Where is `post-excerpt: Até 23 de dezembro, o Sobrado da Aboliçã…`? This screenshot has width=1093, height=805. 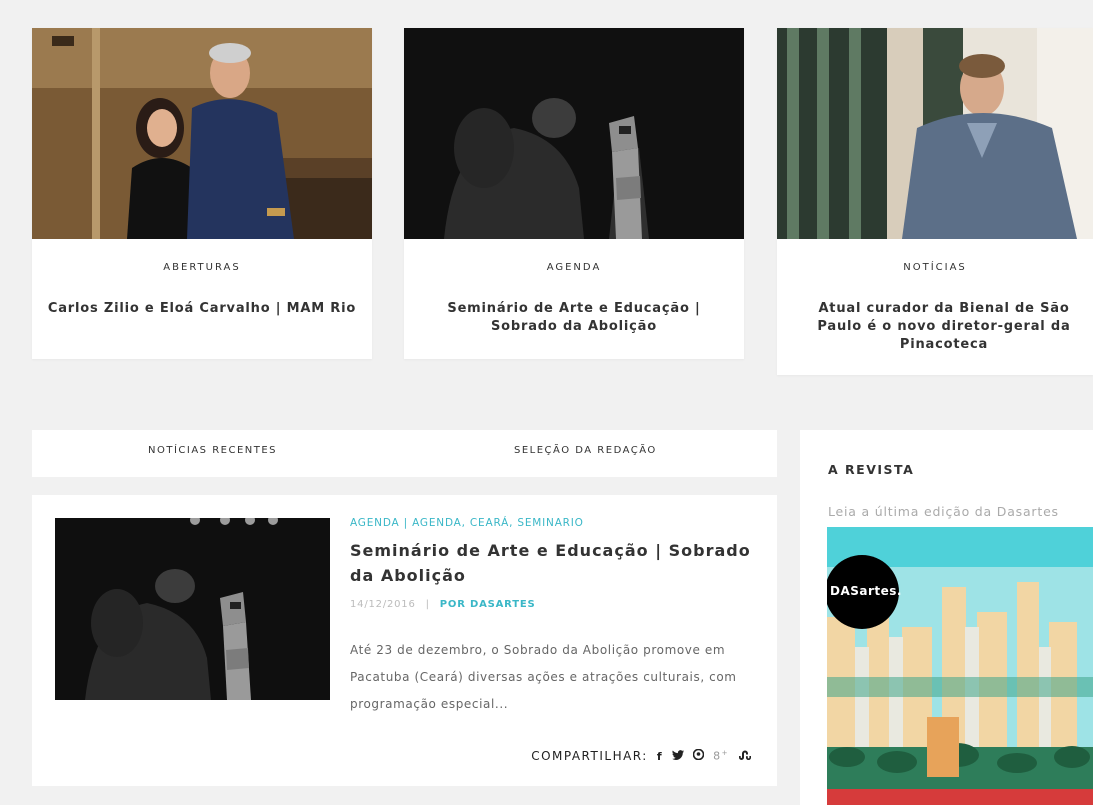
post-excerpt: Até 23 de dezembro, o Sobrado da Aboliçã… is located at coordinates (543, 677).